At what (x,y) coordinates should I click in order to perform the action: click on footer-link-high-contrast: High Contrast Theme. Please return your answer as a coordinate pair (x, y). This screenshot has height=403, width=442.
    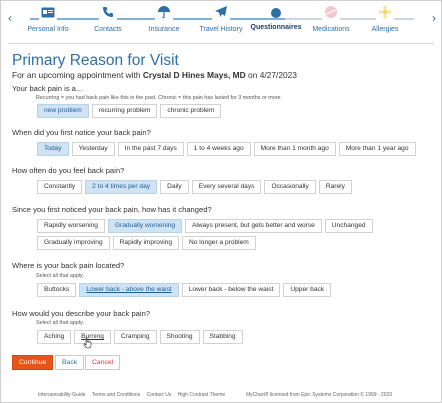
    Looking at the image, I should click on (201, 395).